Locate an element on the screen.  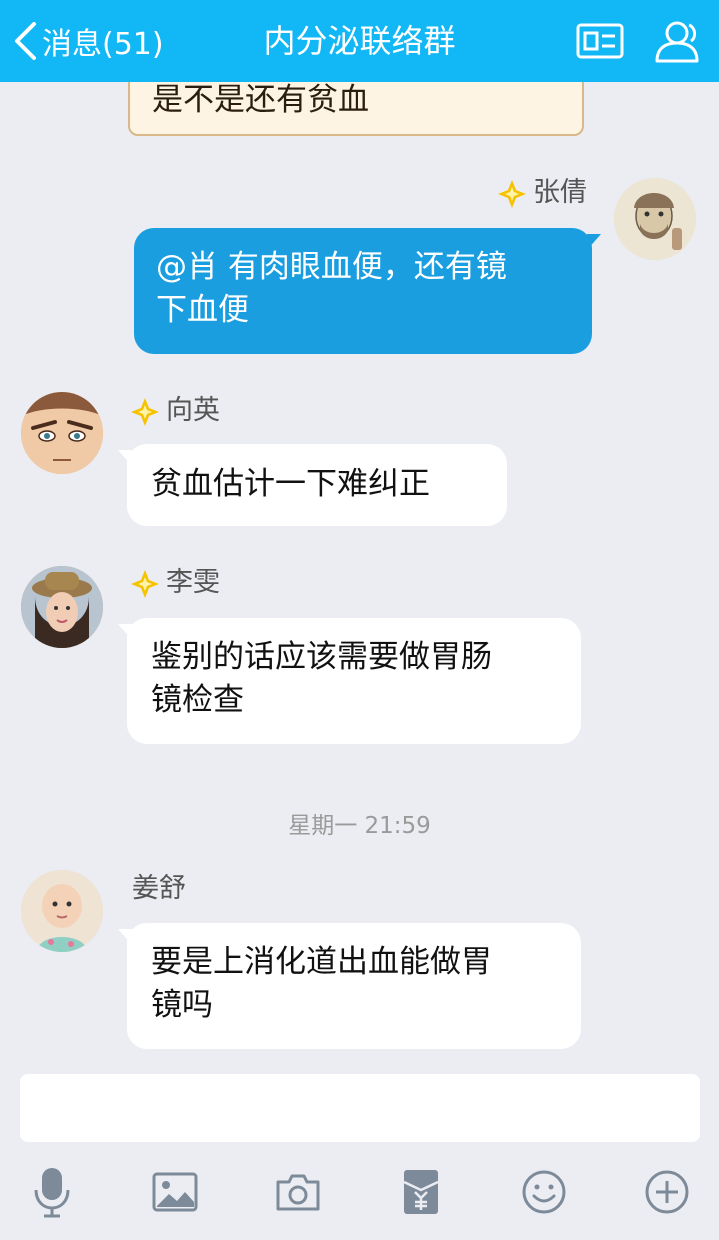
group-members-button is located at coordinates (677, 41).